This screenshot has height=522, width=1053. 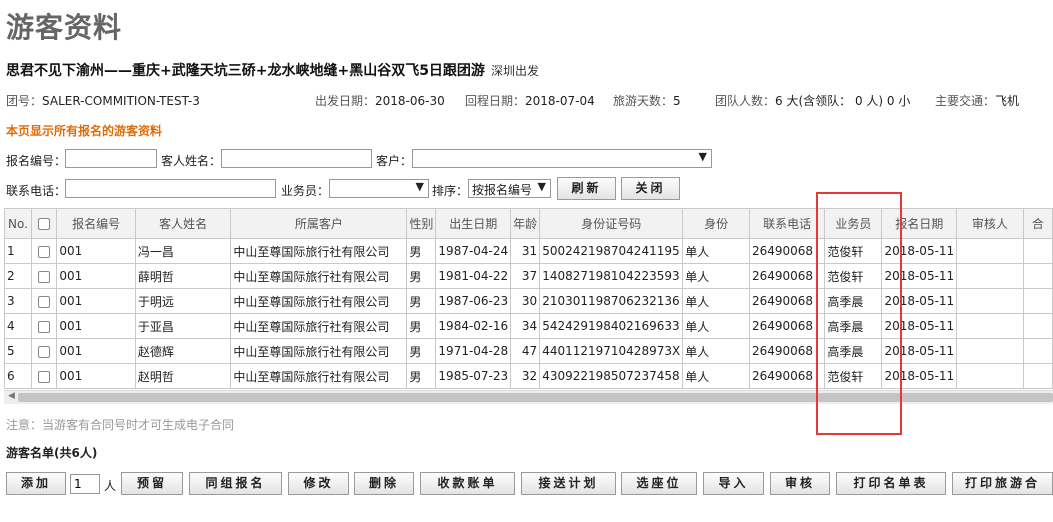 I want to click on customer-label: 客户：, so click(x=394, y=161).